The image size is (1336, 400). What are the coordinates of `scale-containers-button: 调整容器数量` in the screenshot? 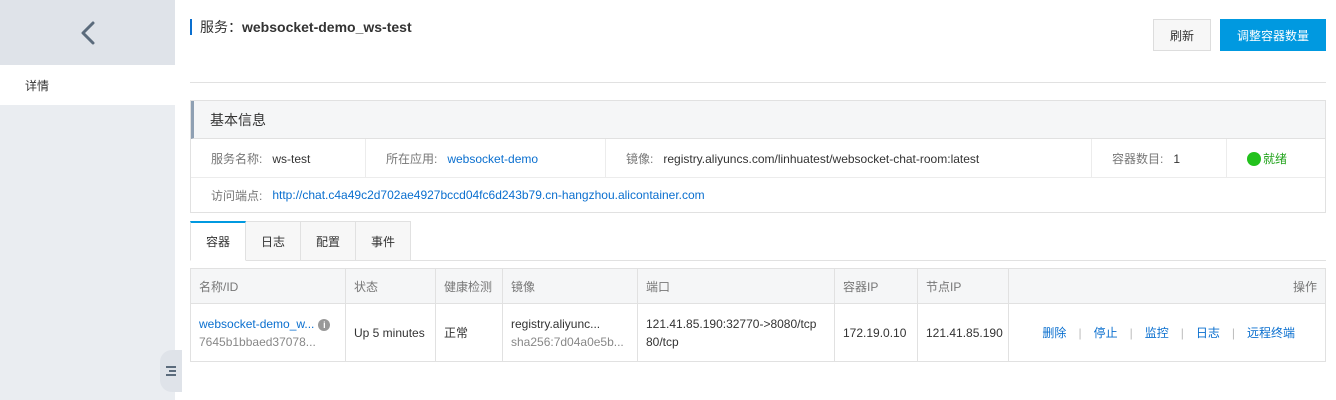 It's located at (1273, 35).